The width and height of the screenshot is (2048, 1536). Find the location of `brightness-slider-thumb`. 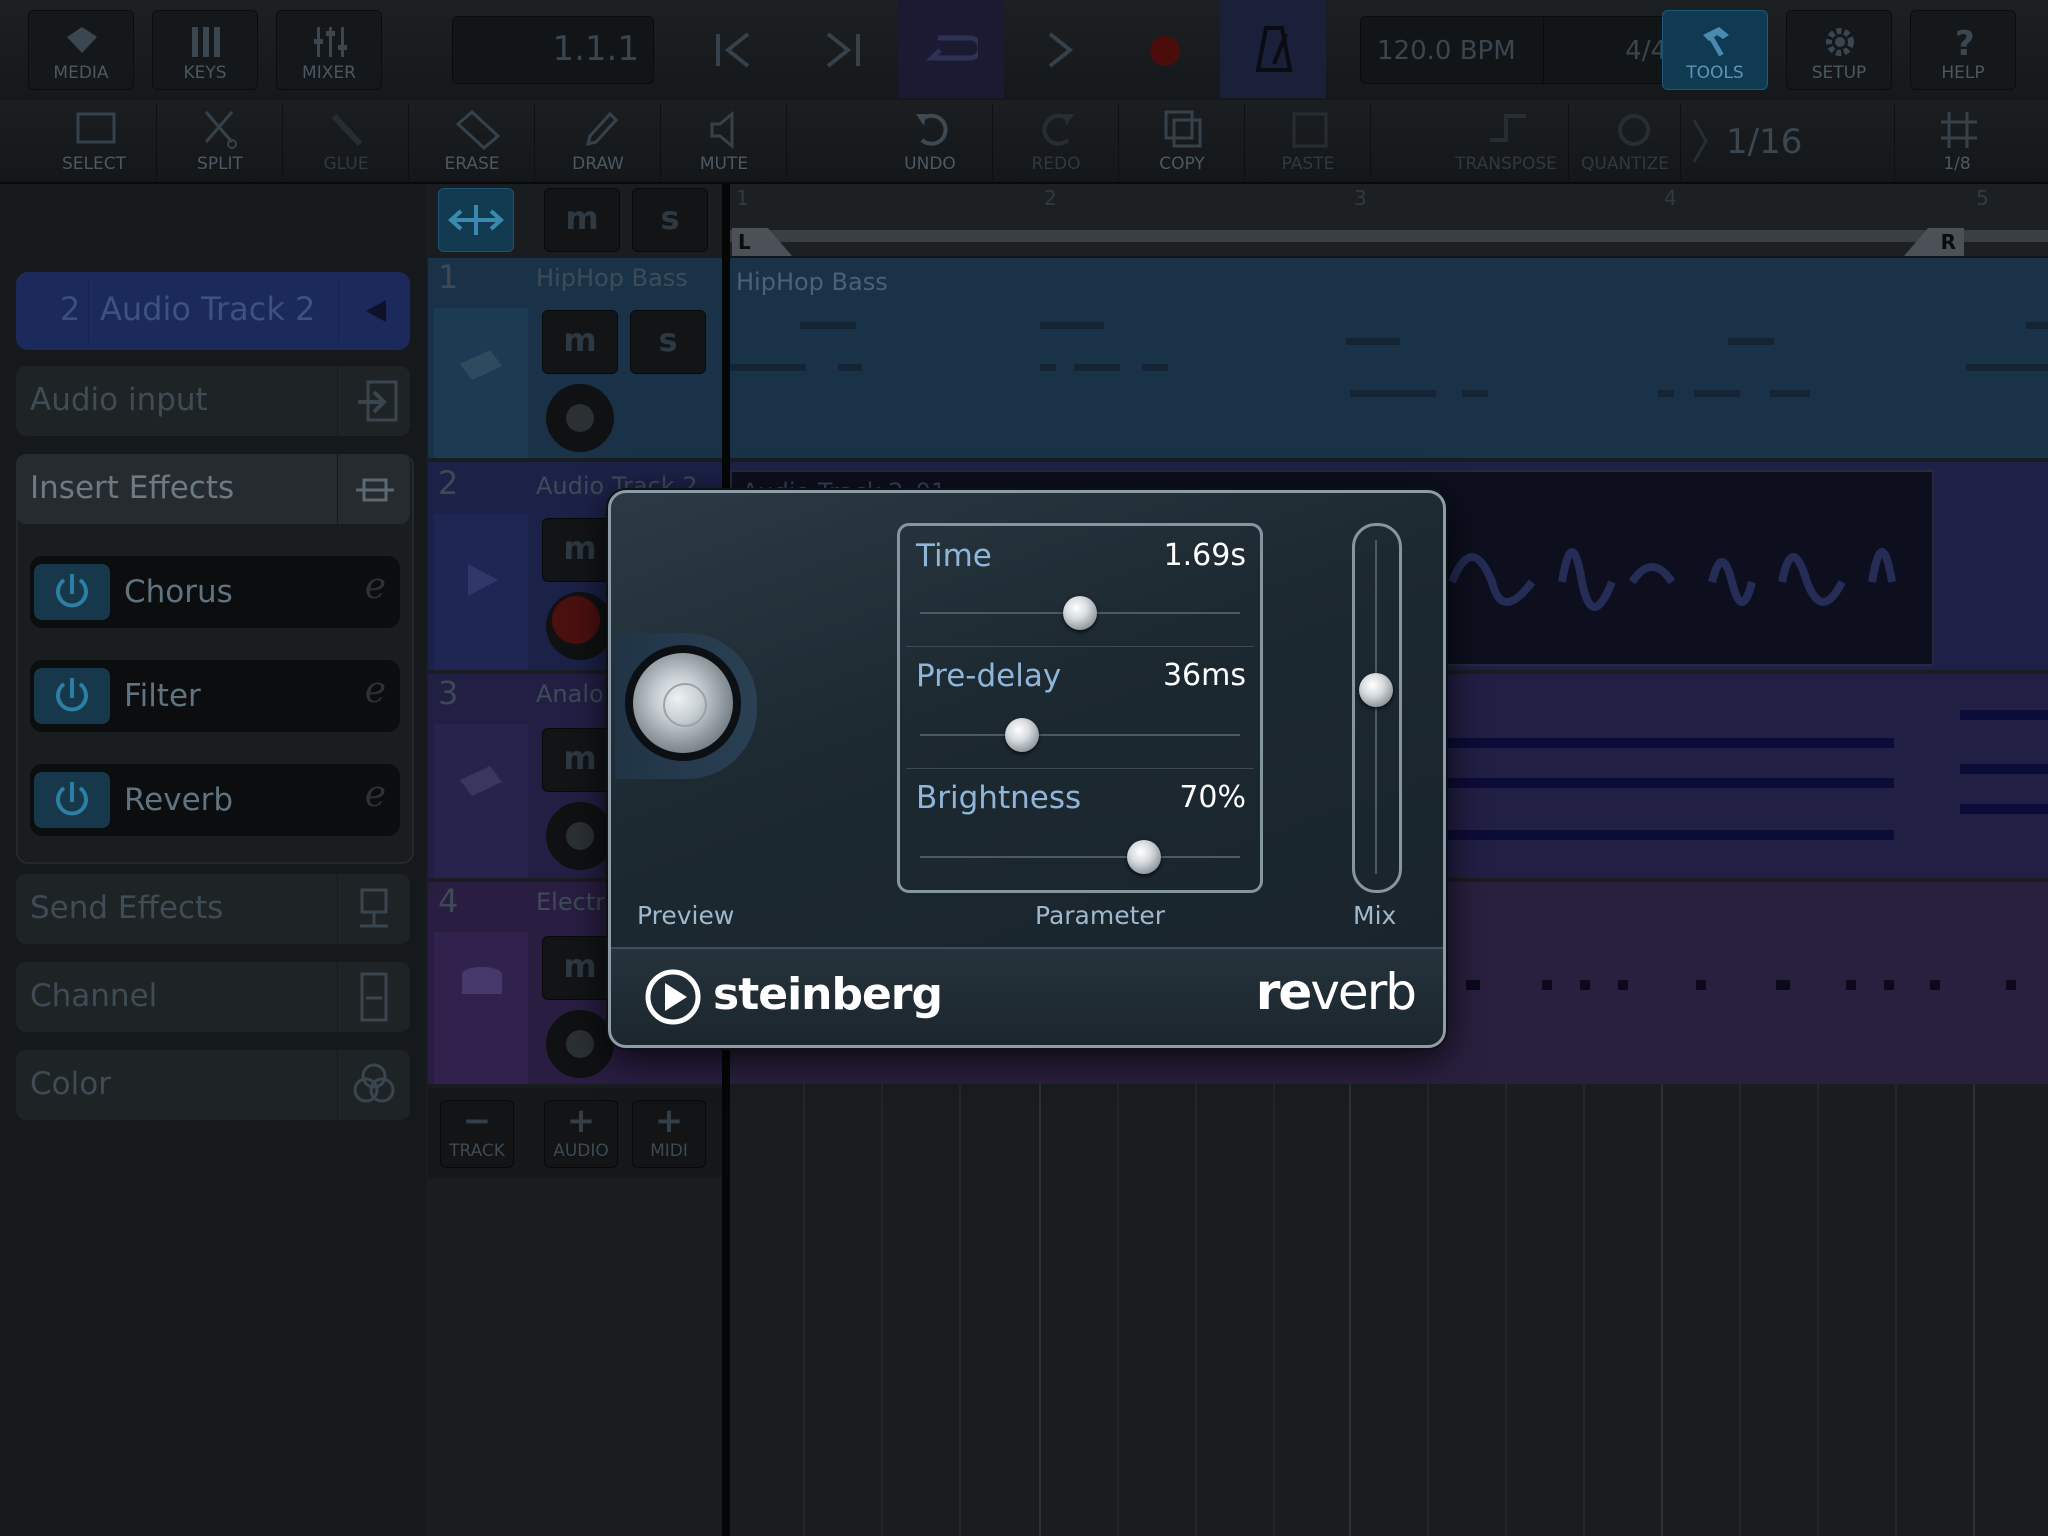

brightness-slider-thumb is located at coordinates (1144, 857).